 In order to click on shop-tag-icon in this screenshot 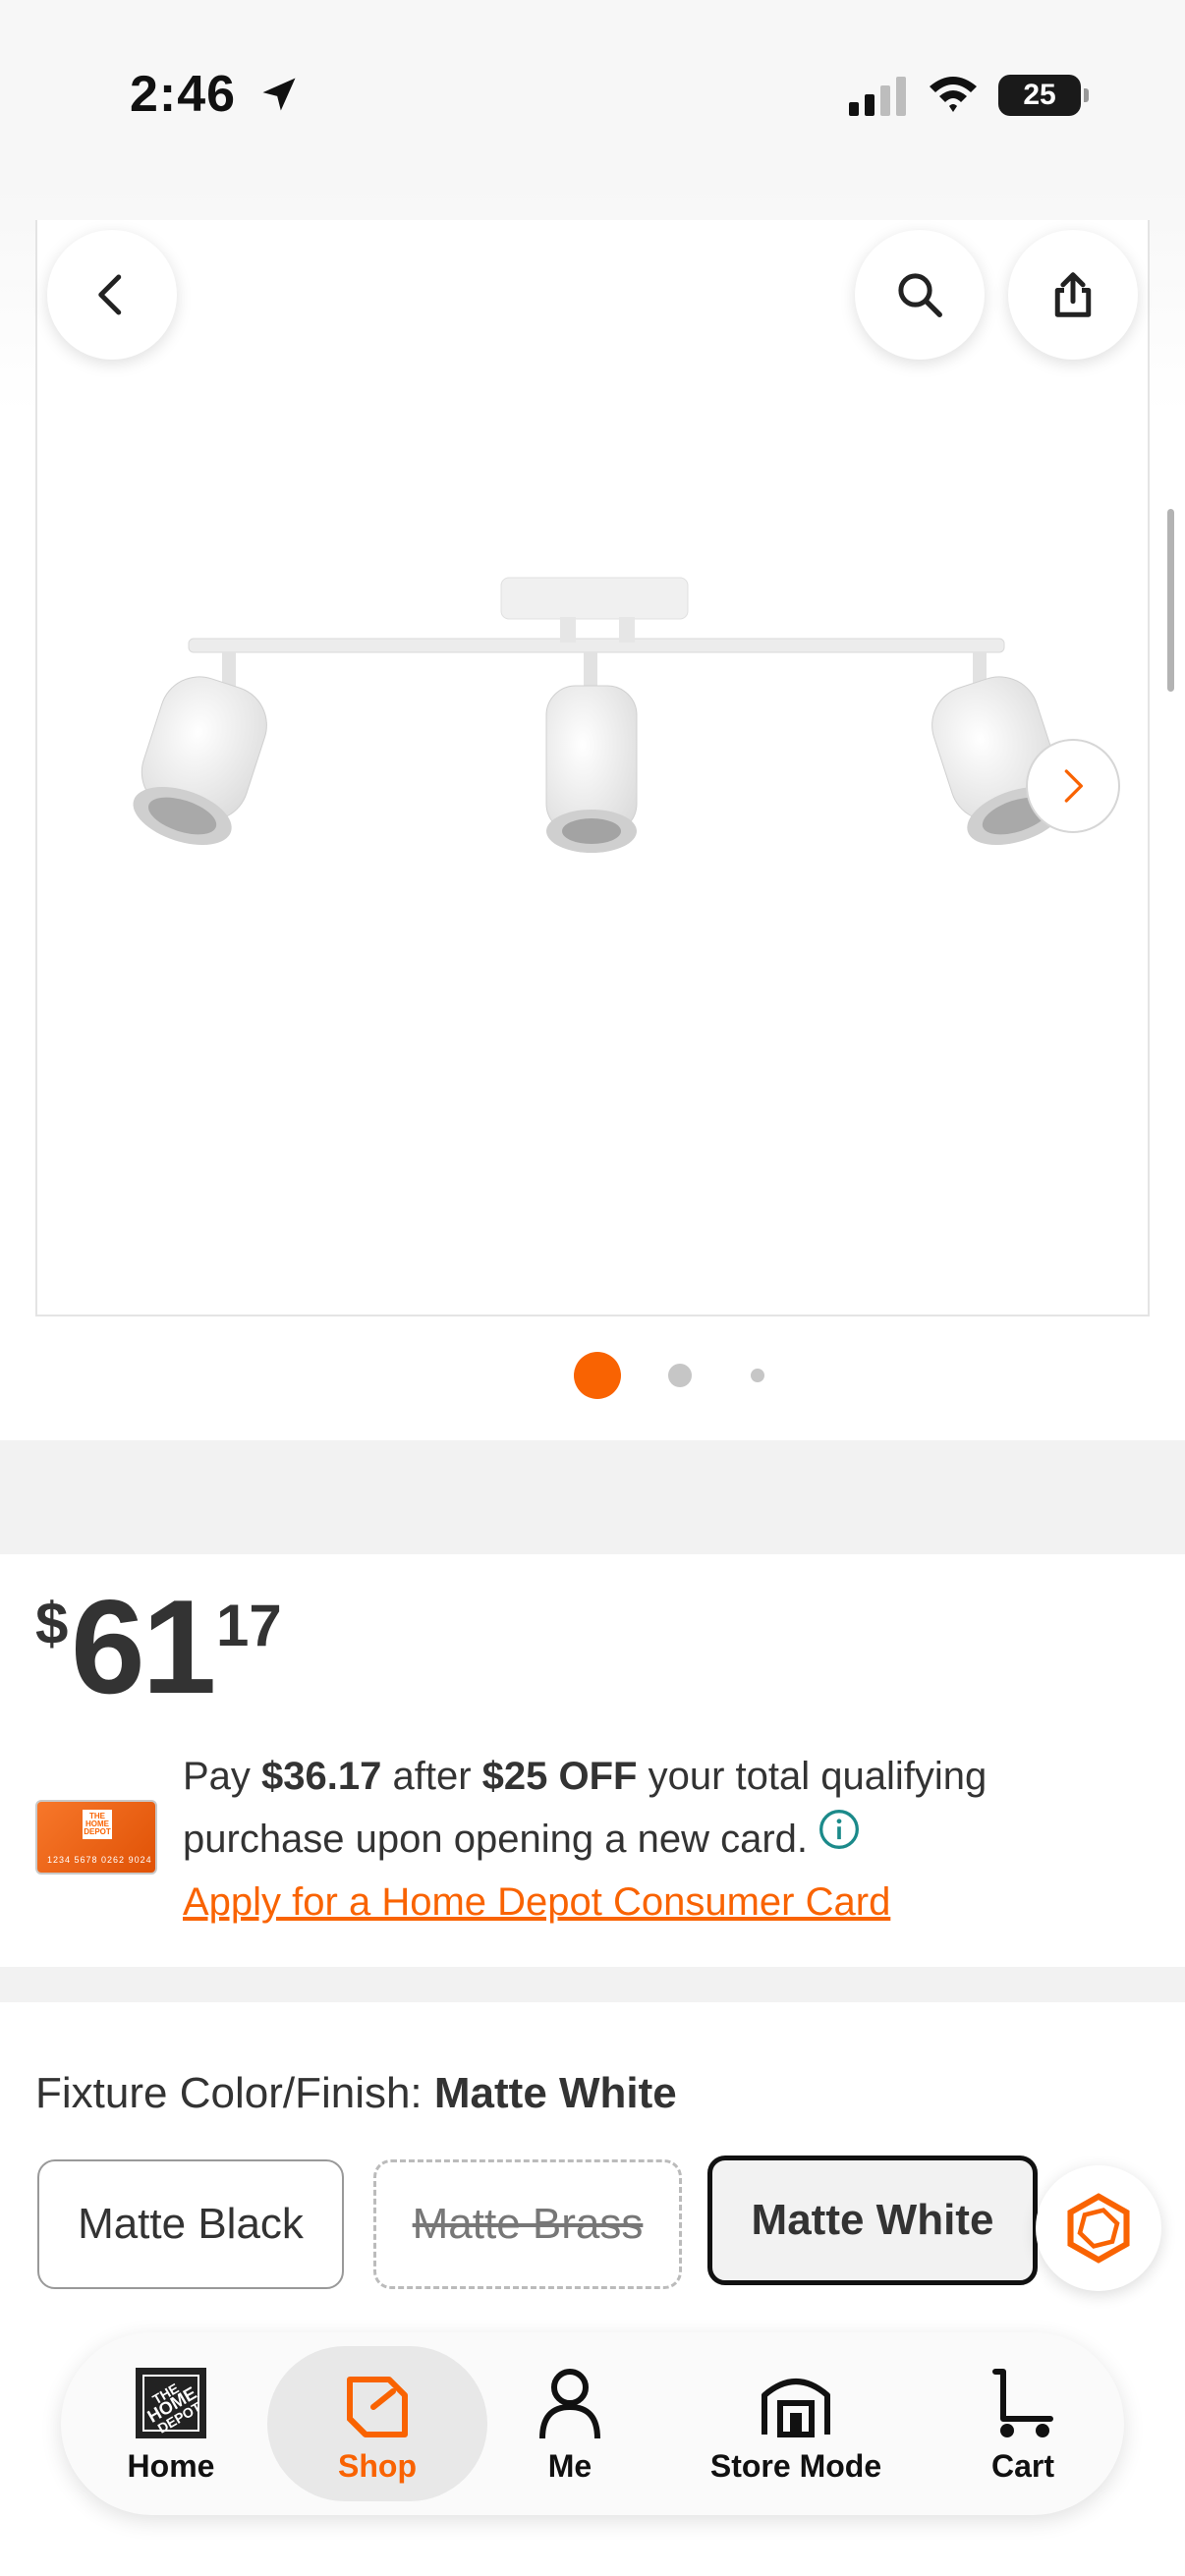, I will do `click(378, 2406)`.